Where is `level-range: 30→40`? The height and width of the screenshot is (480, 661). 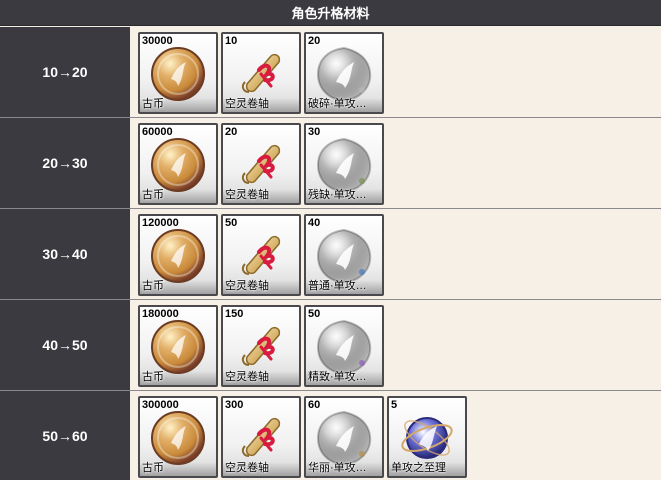 level-range: 30→40 is located at coordinates (65, 254).